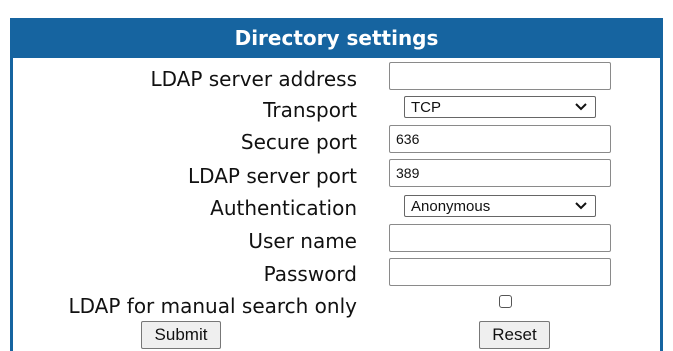 Image resolution: width=673 pixels, height=351 pixels. What do you see at coordinates (181, 335) in the screenshot?
I see `submit-button: Submit` at bounding box center [181, 335].